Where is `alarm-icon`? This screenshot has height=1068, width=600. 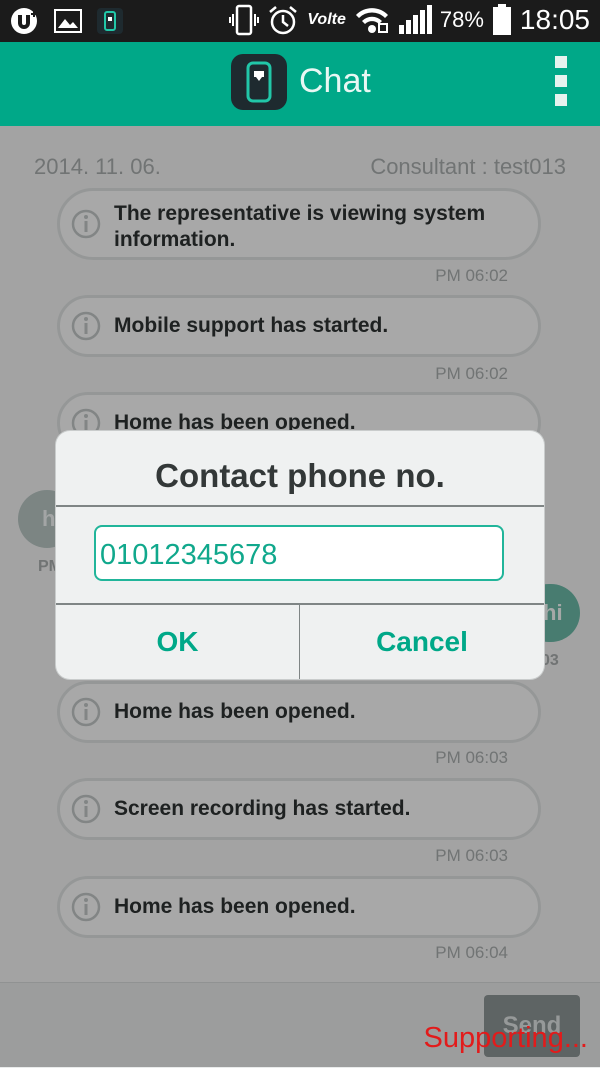 alarm-icon is located at coordinates (283, 20).